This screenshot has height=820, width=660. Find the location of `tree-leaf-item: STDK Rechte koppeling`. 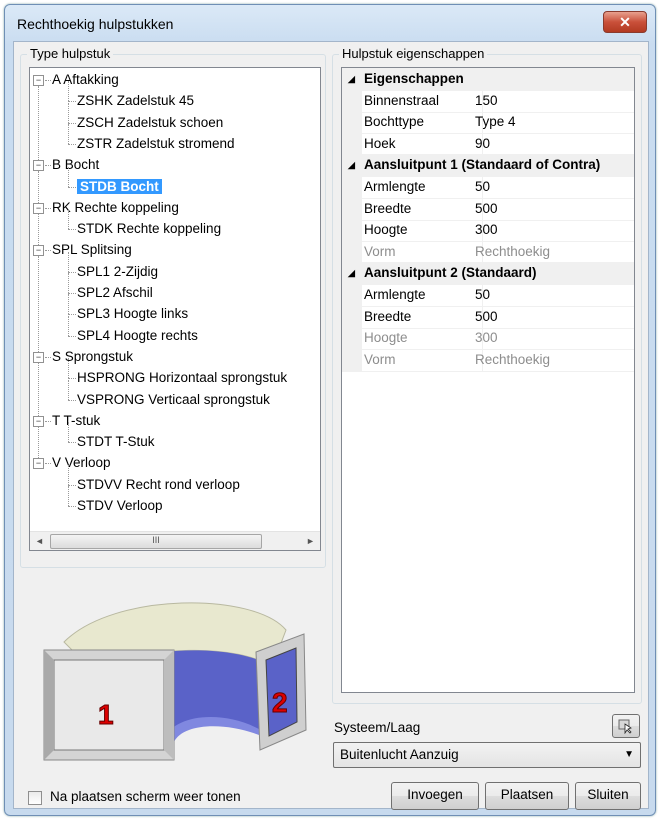

tree-leaf-item: STDK Rechte koppeling is located at coordinates (149, 229).